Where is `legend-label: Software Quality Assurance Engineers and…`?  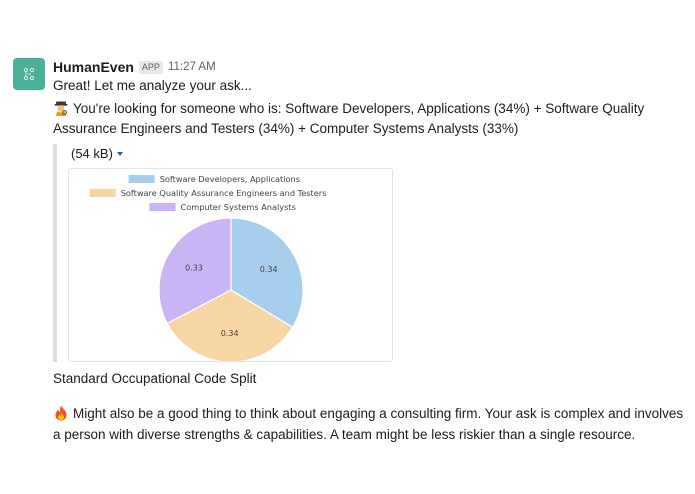
legend-label: Software Quality Assurance Engineers and… is located at coordinates (224, 193).